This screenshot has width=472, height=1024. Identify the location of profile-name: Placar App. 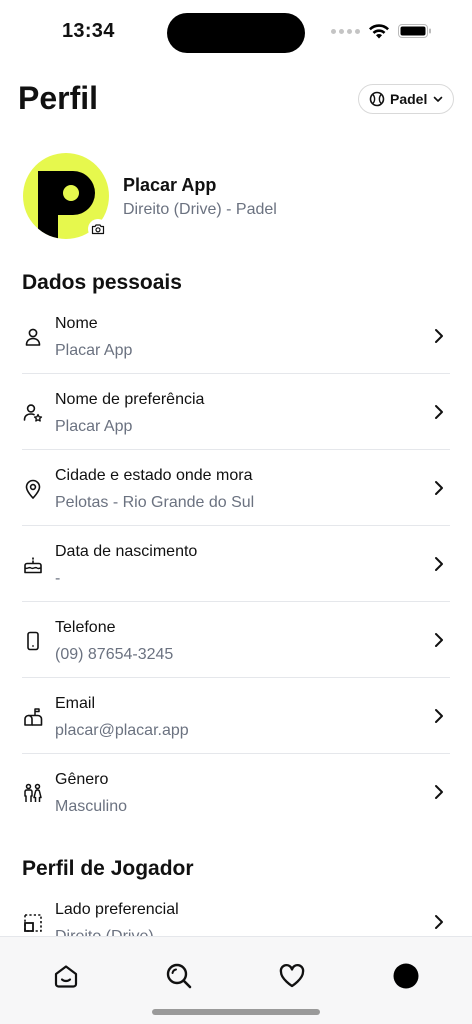
(170, 185).